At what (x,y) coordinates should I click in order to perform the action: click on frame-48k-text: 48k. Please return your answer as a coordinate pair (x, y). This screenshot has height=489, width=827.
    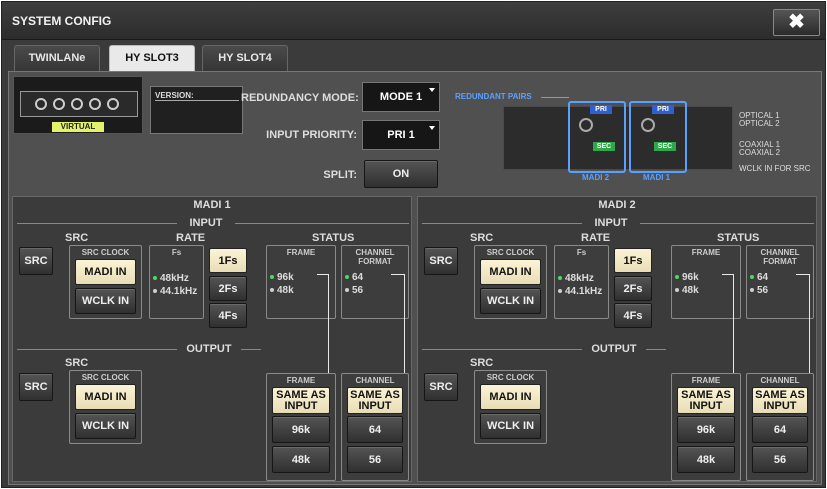
    Looking at the image, I should click on (690, 290).